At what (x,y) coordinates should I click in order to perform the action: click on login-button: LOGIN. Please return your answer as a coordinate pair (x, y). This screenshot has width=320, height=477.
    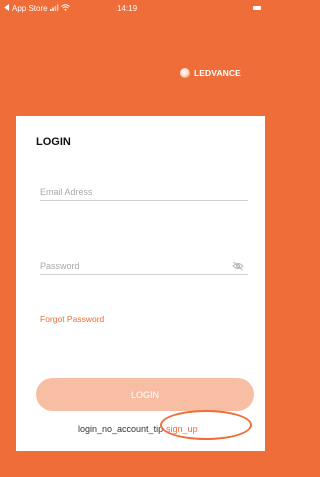
    Looking at the image, I should click on (145, 394).